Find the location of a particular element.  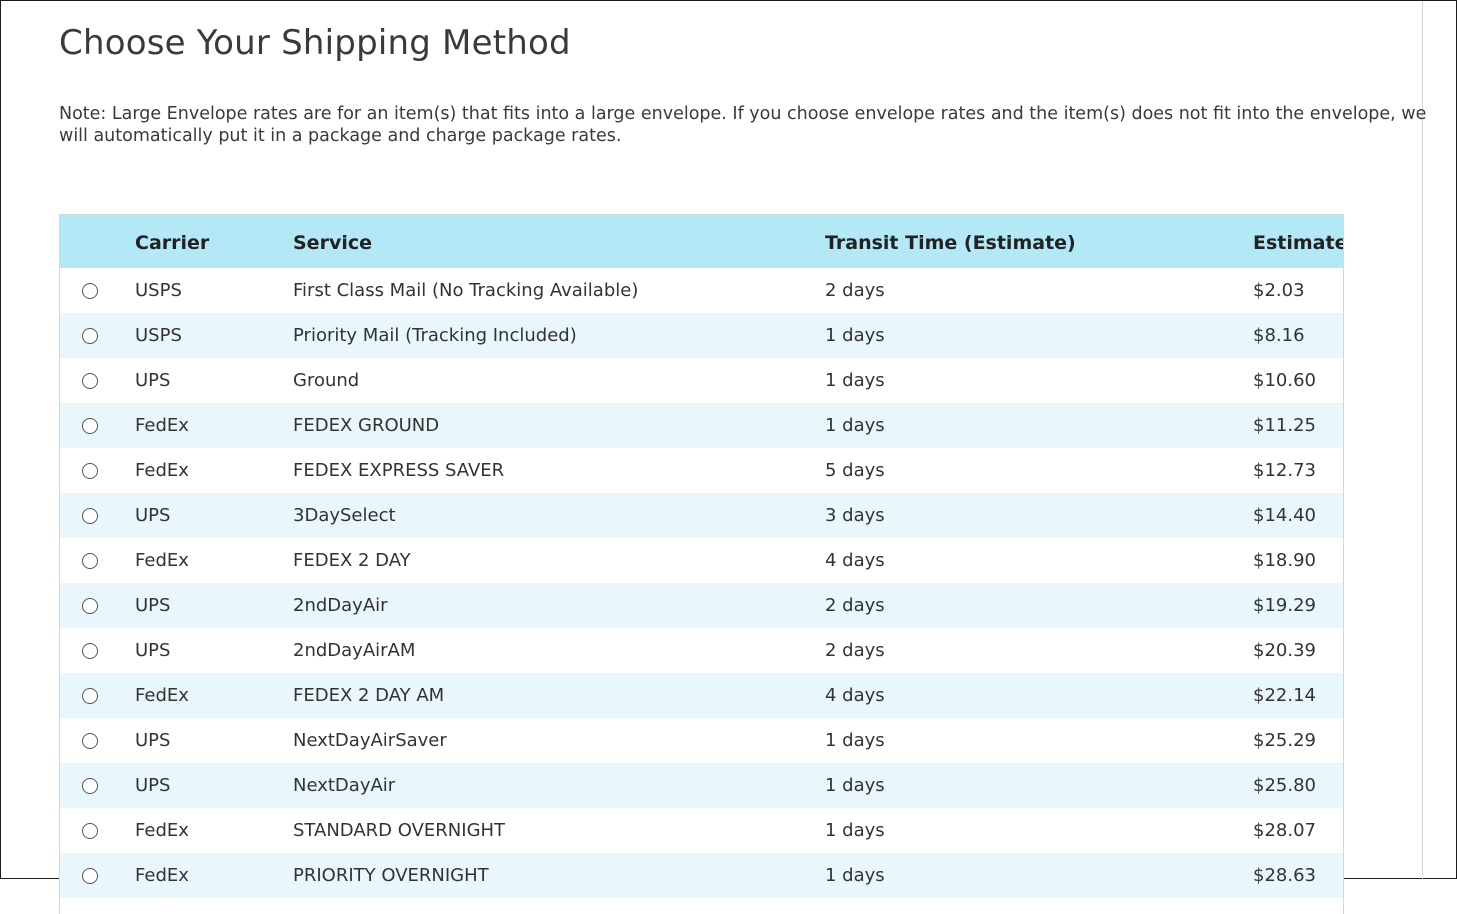

table-row: UPS Ground 1 days $10.60 is located at coordinates (701, 380).